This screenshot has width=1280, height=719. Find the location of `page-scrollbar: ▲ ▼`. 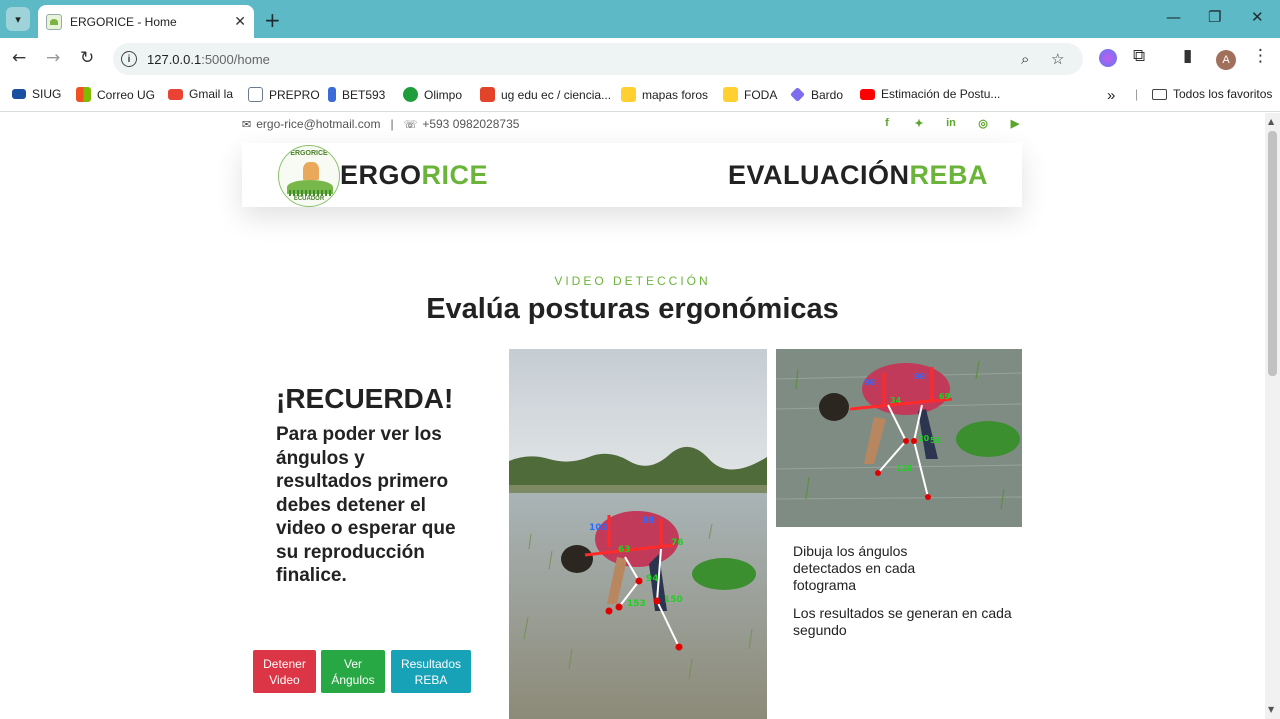

page-scrollbar: ▲ ▼ is located at coordinates (1272, 416).